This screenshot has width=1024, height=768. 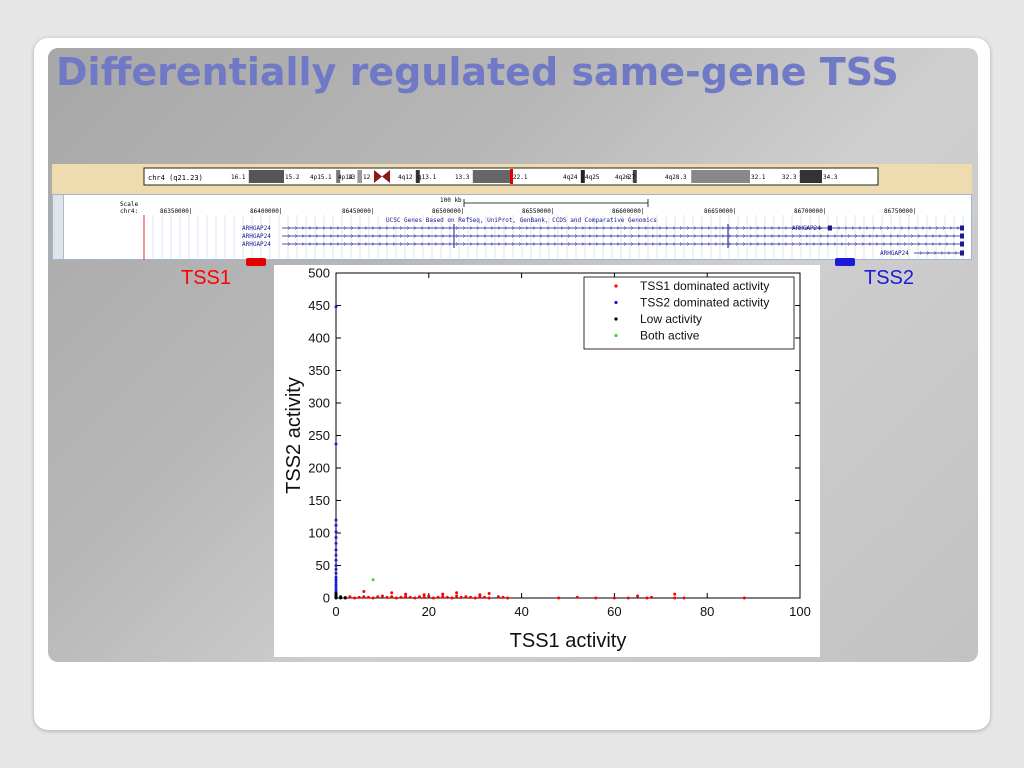 I want to click on ideogram-band-label: 34.3, so click(x=830, y=177).